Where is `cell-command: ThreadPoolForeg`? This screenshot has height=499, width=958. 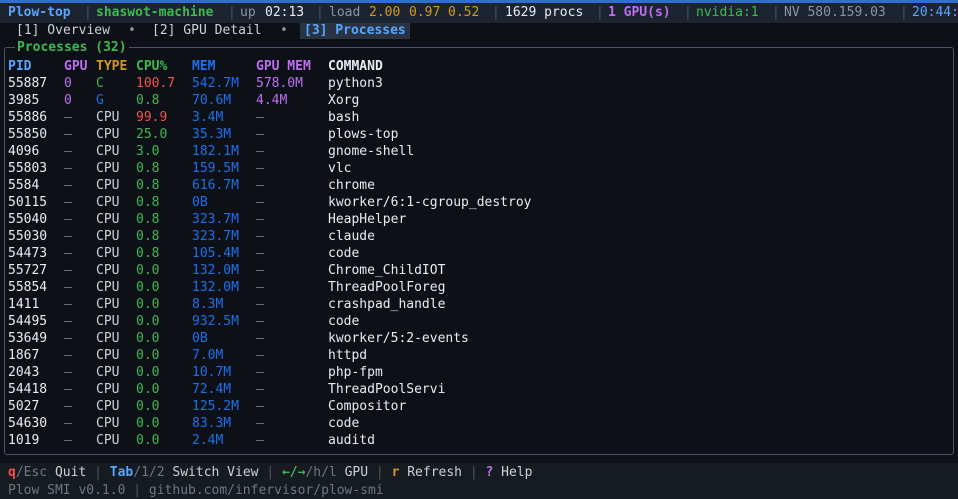 cell-command: ThreadPoolForeg is located at coordinates (387, 287).